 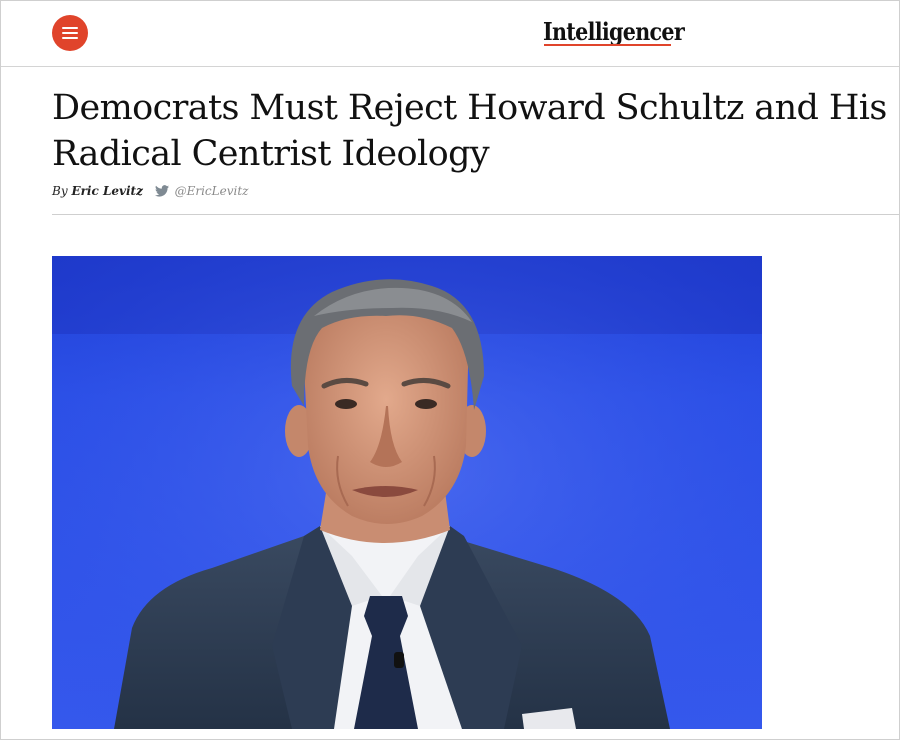 I want to click on header-divider, so click(x=475, y=214).